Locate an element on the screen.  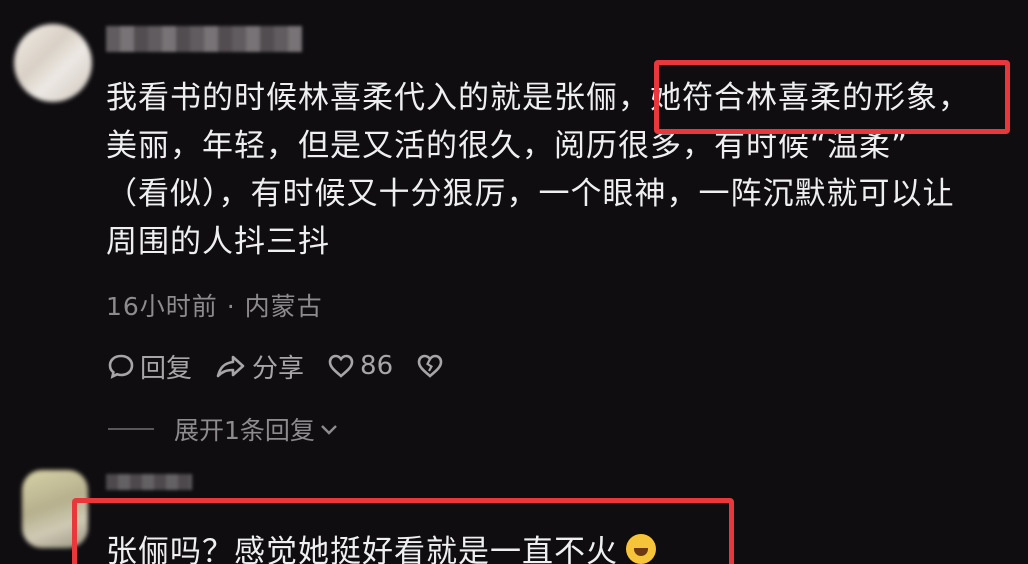
dislike-button is located at coordinates (432, 366).